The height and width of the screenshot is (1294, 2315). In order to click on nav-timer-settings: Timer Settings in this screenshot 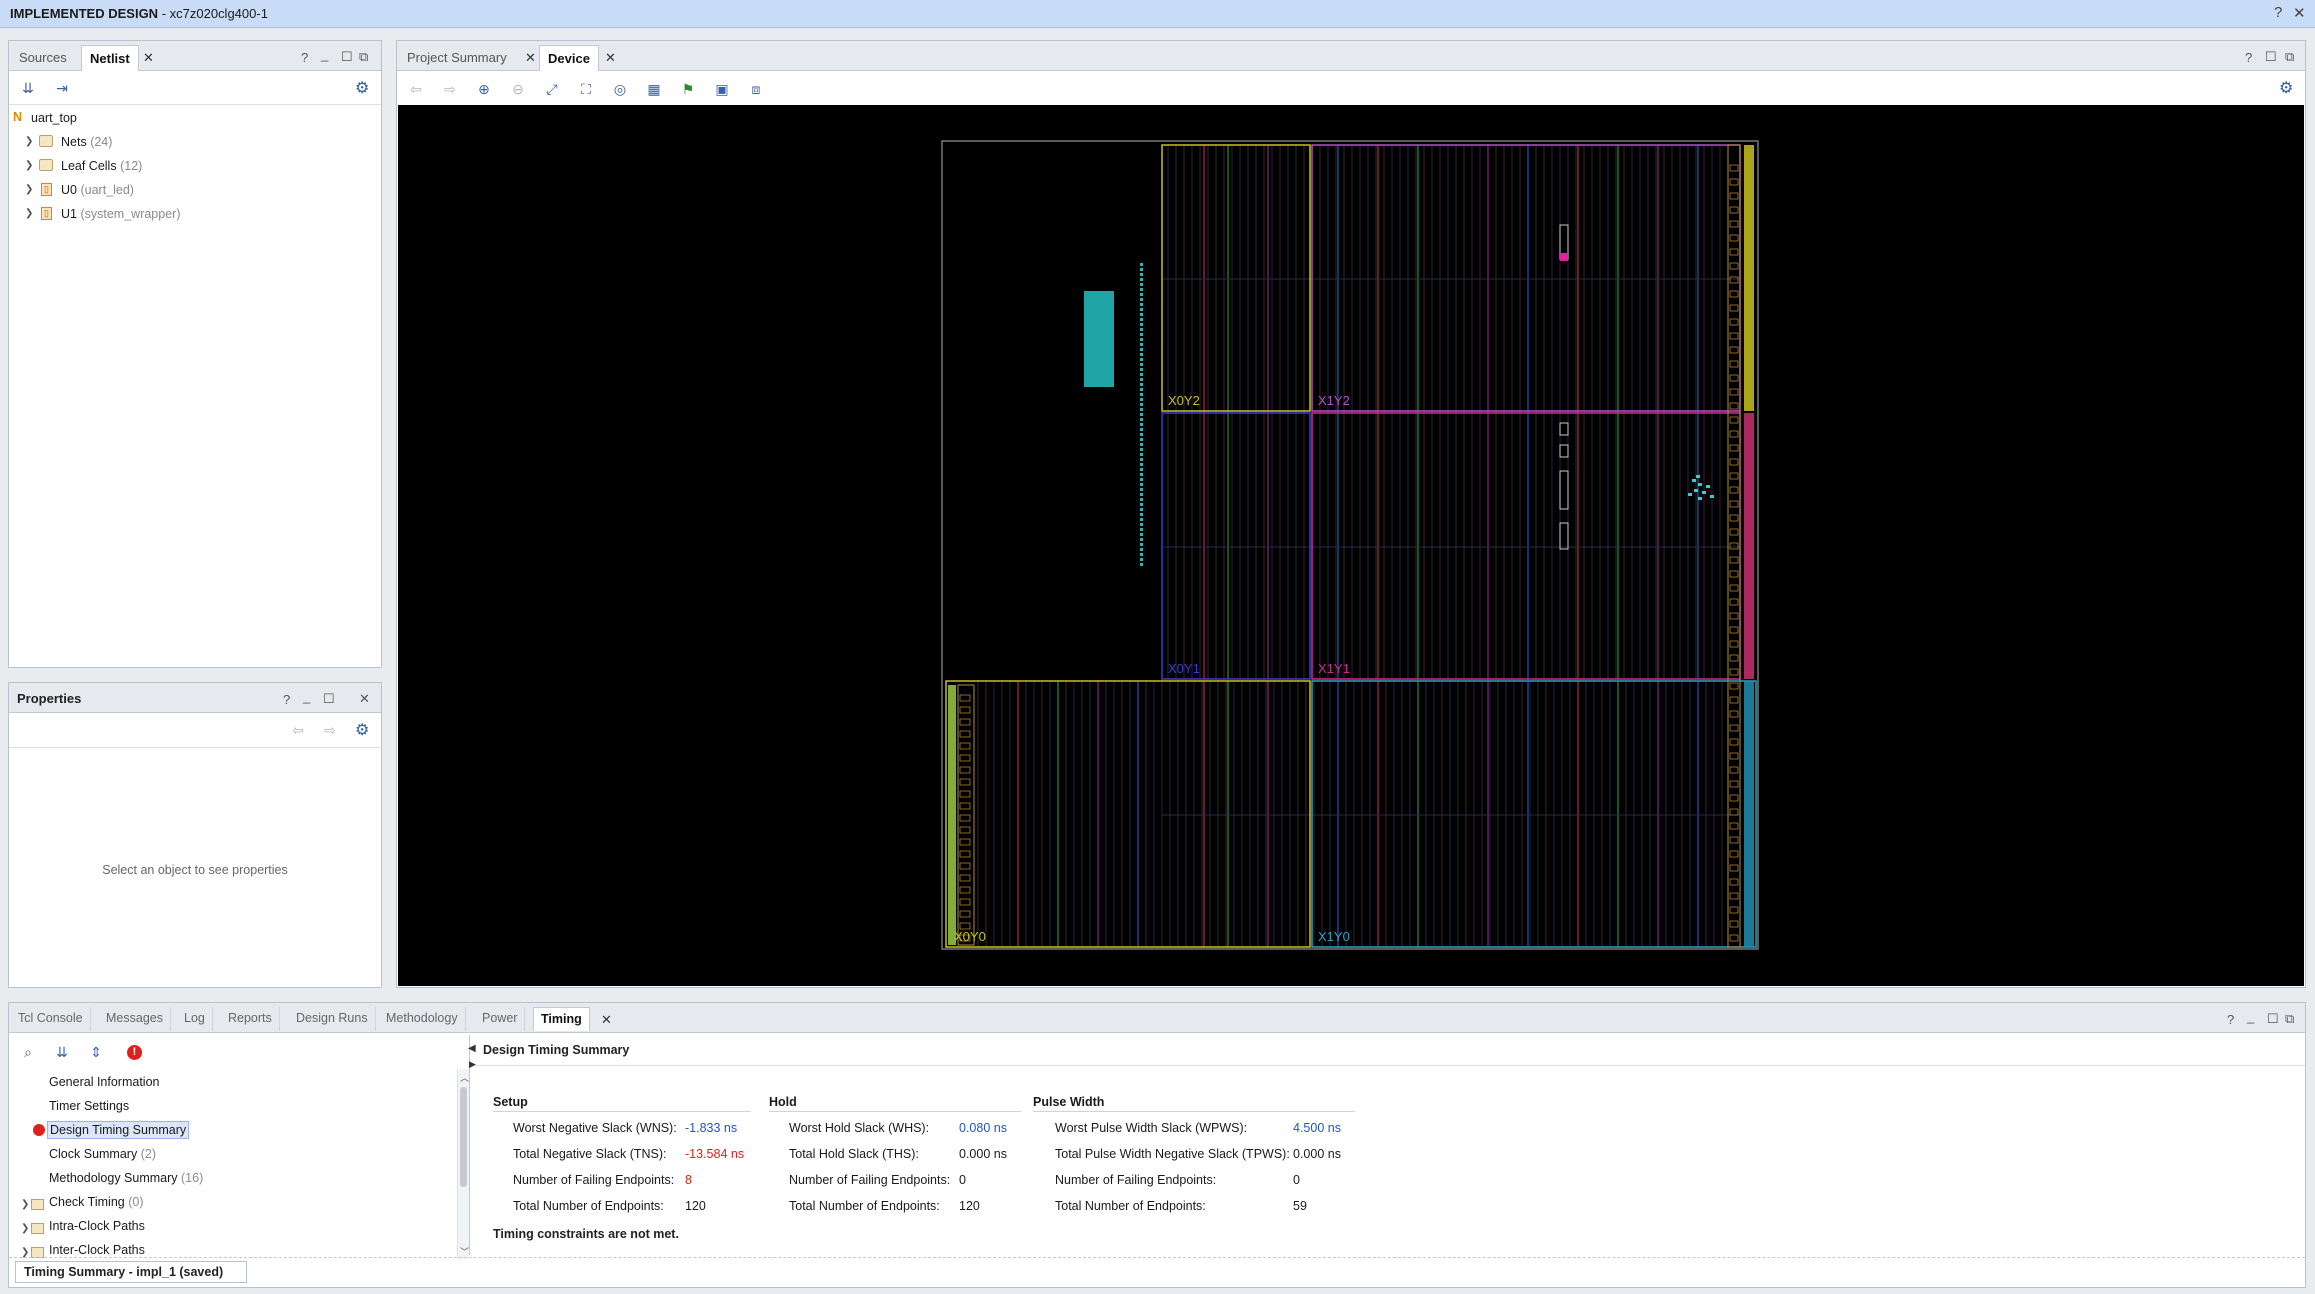, I will do `click(89, 1106)`.